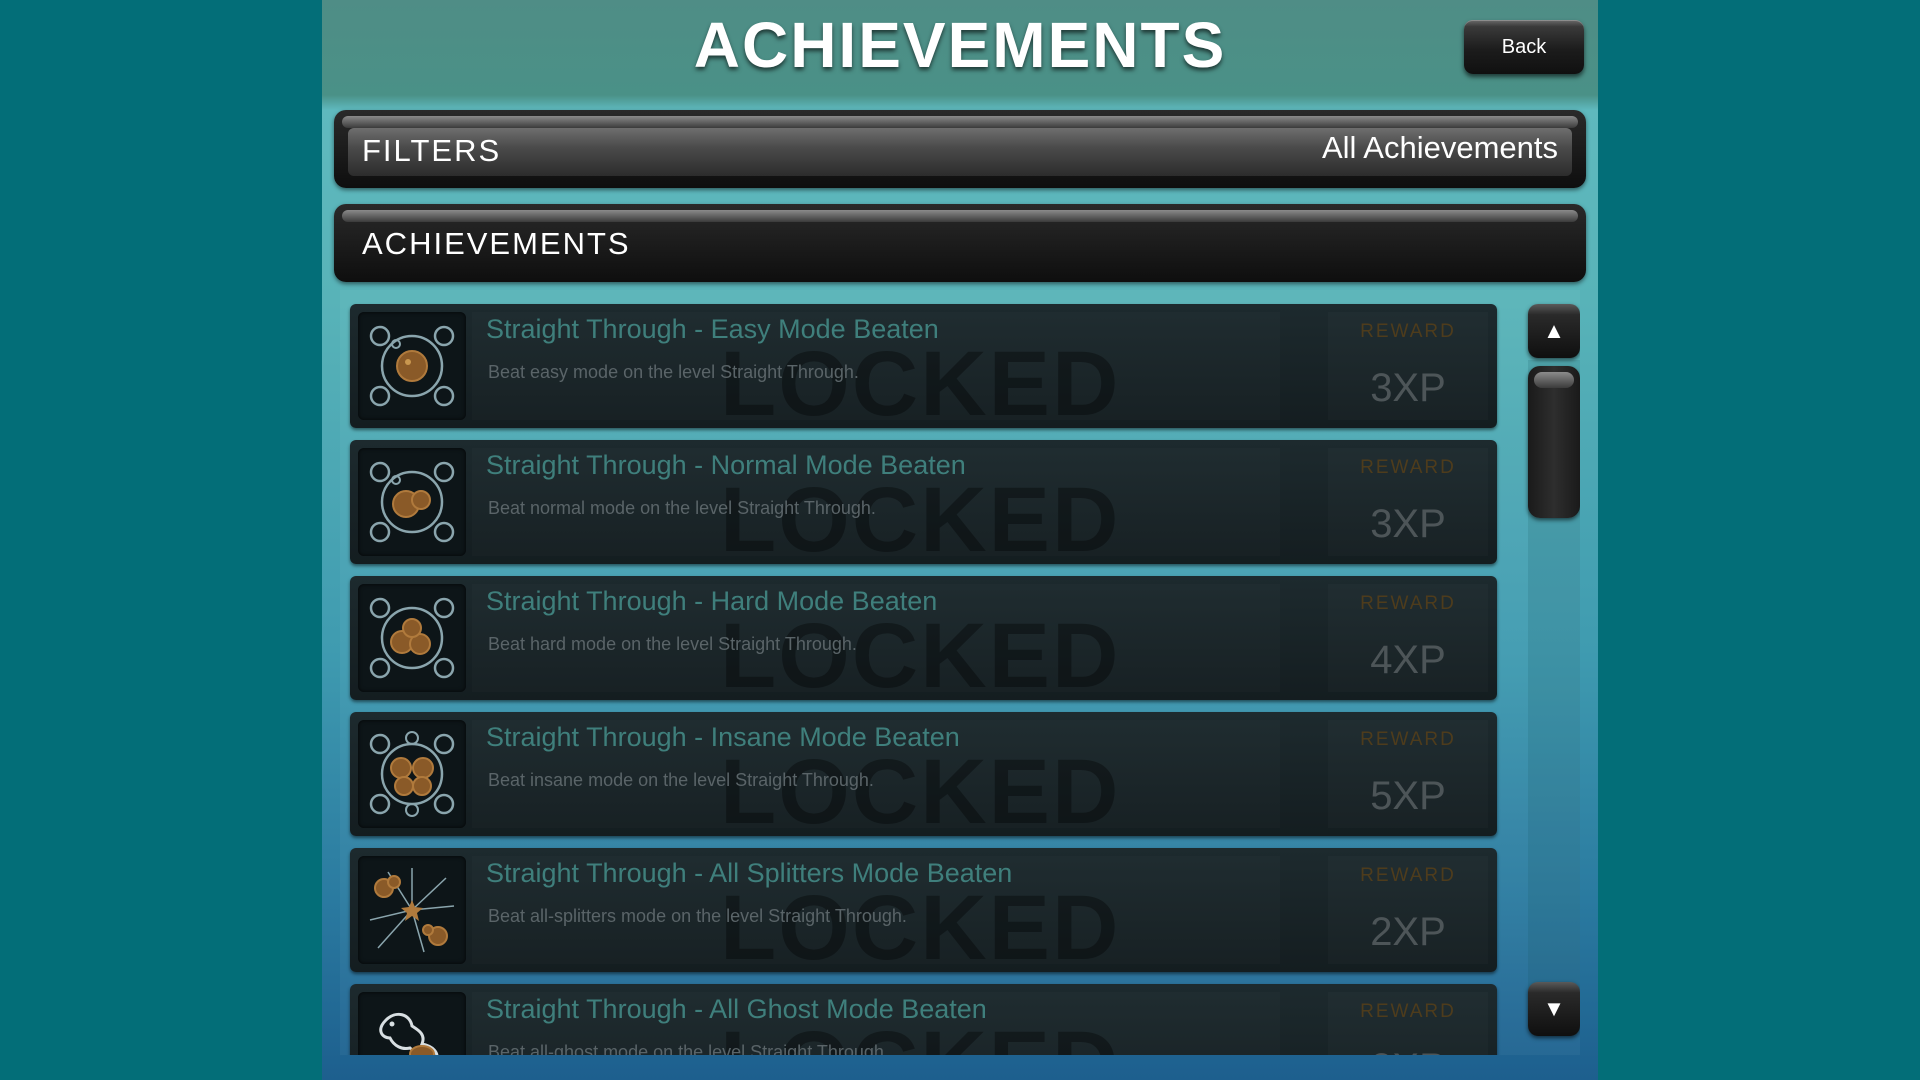  Describe the element at coordinates (736, 1009) in the screenshot. I see `achievement-title: Straight Through - All Ghost Mode Beaten` at that location.